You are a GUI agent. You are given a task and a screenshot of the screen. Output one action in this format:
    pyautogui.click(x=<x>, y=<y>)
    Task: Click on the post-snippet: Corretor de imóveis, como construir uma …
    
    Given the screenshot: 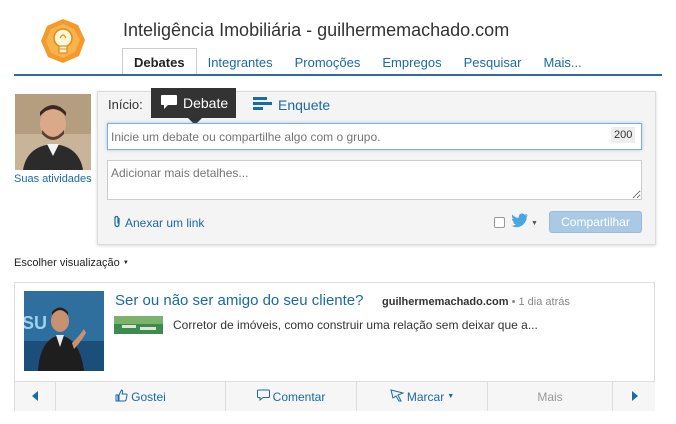 What is the action you would take?
    pyautogui.click(x=355, y=325)
    